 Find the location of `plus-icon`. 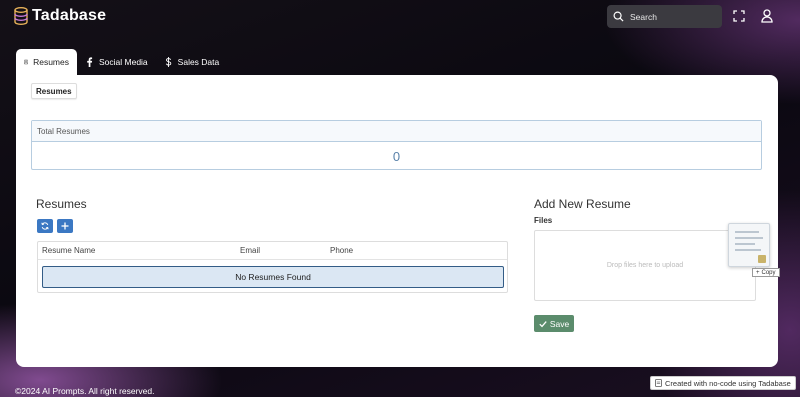

plus-icon is located at coordinates (65, 226).